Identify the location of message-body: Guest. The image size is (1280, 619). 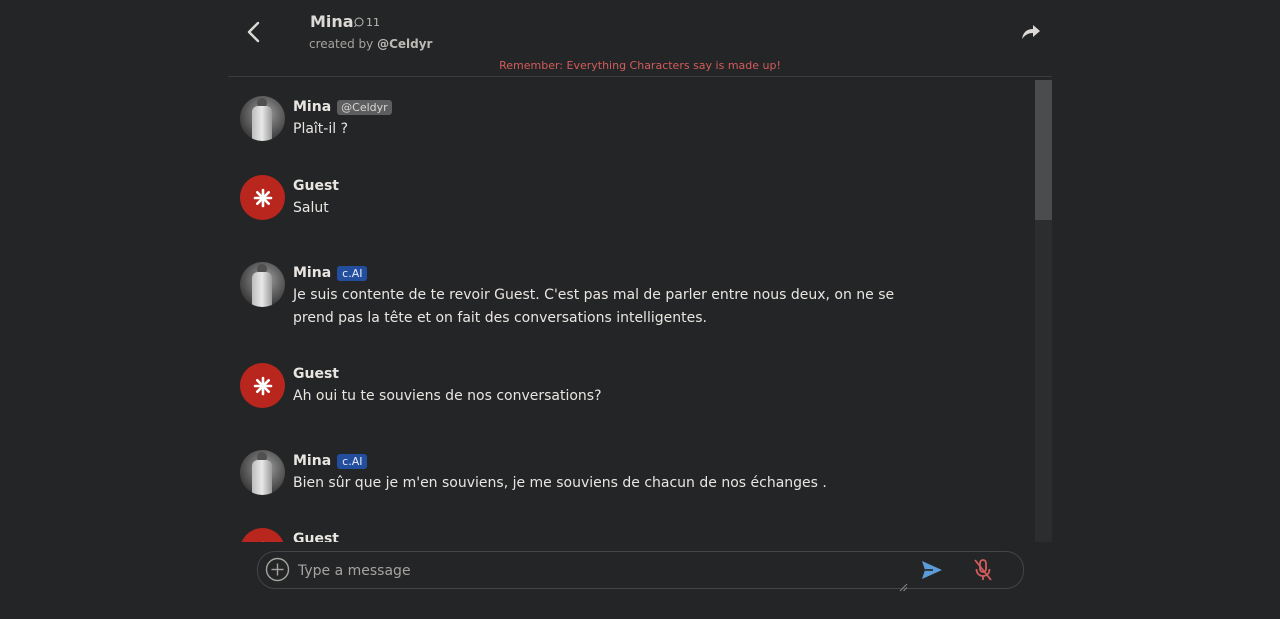
(653, 535).